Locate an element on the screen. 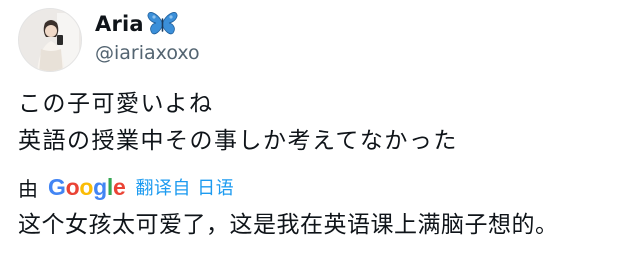 The image size is (640, 272). google-logo: G o o g l e is located at coordinates (87, 187).